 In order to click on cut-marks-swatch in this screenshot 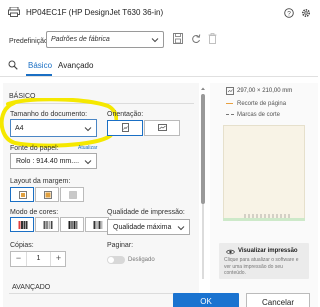, I will do `click(230, 114)`.